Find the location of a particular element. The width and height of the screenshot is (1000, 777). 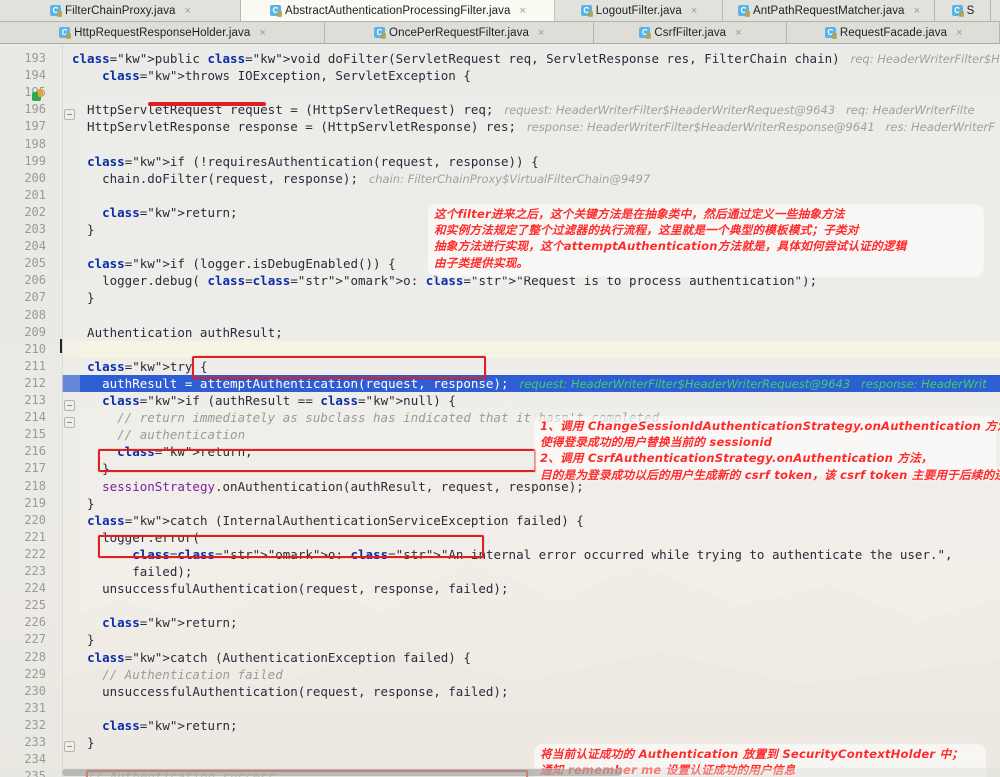

code-line: 229 // Authentication failed is located at coordinates (500, 674).